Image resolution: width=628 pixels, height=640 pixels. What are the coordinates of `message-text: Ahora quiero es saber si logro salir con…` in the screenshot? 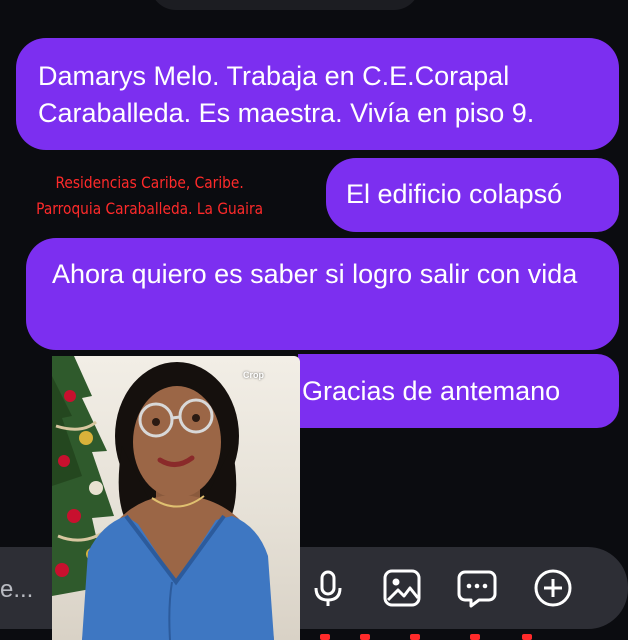 It's located at (315, 274).